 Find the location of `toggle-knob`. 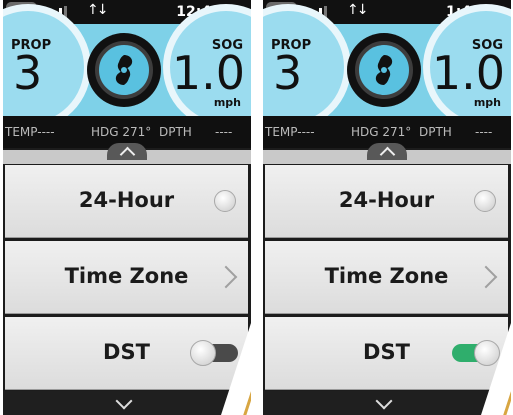

toggle-knob is located at coordinates (203, 353).